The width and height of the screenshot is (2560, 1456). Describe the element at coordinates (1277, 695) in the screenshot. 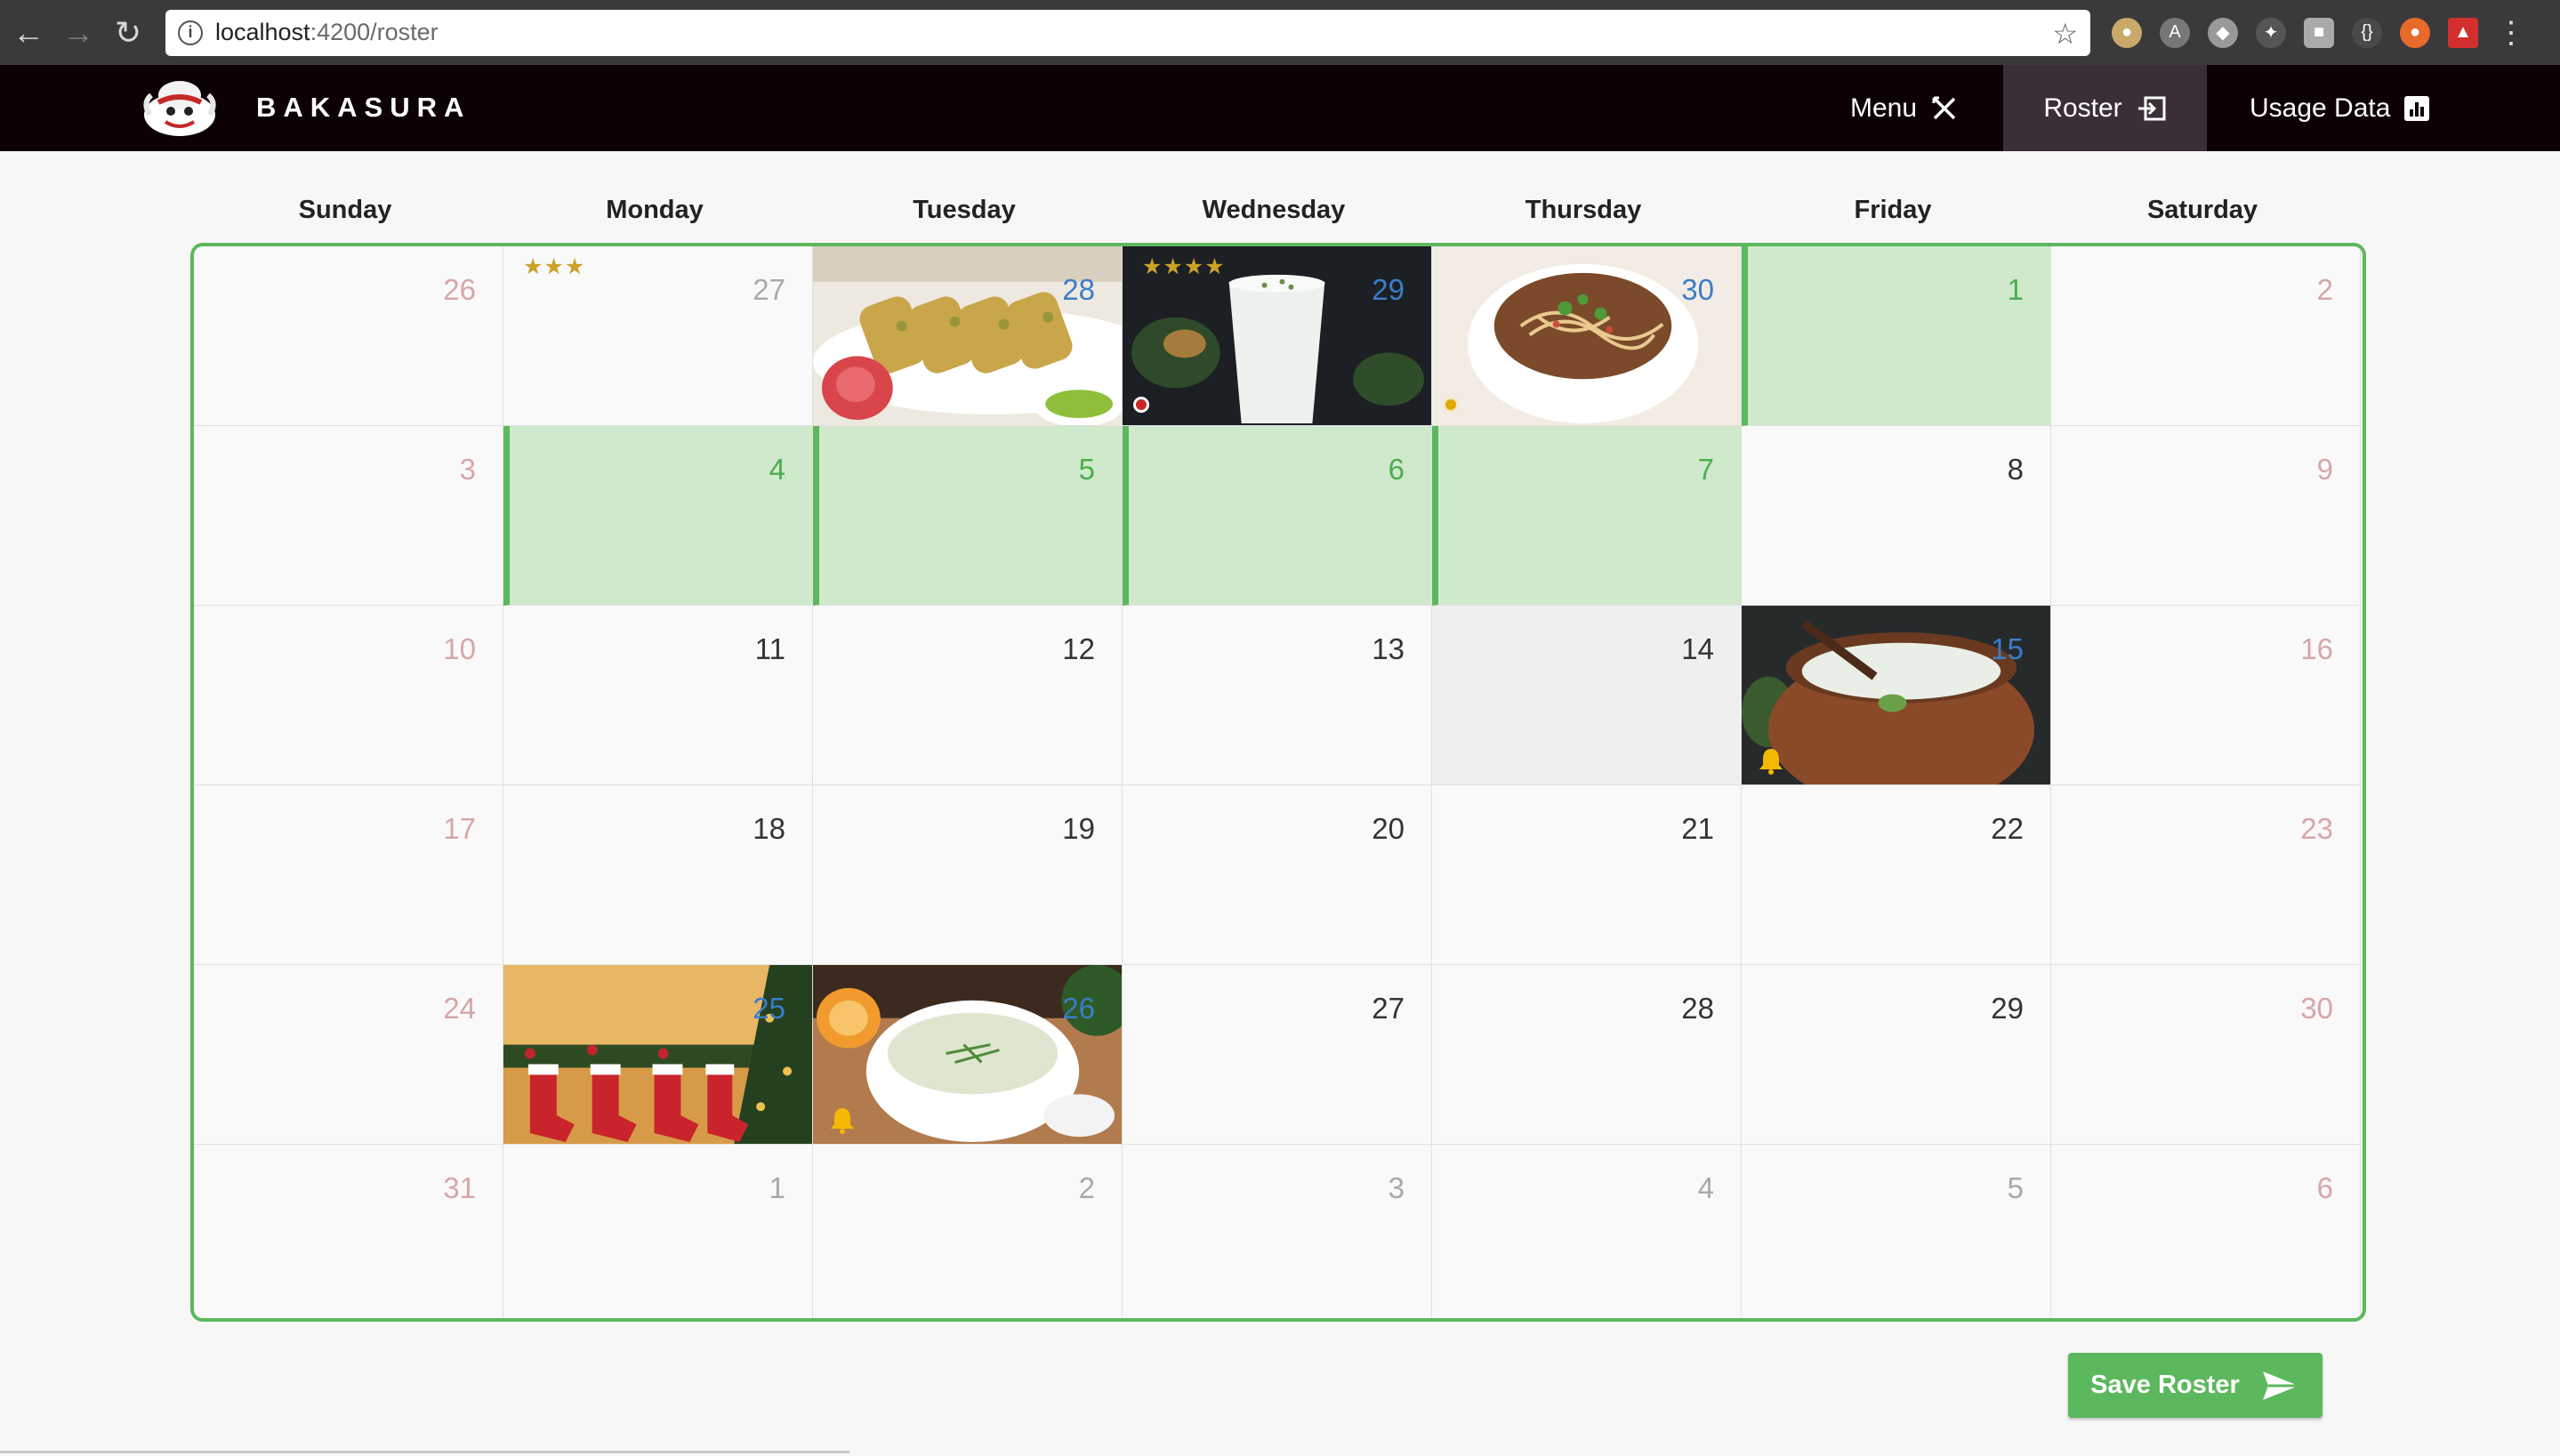

I see `calendar-day-cell: 13` at that location.